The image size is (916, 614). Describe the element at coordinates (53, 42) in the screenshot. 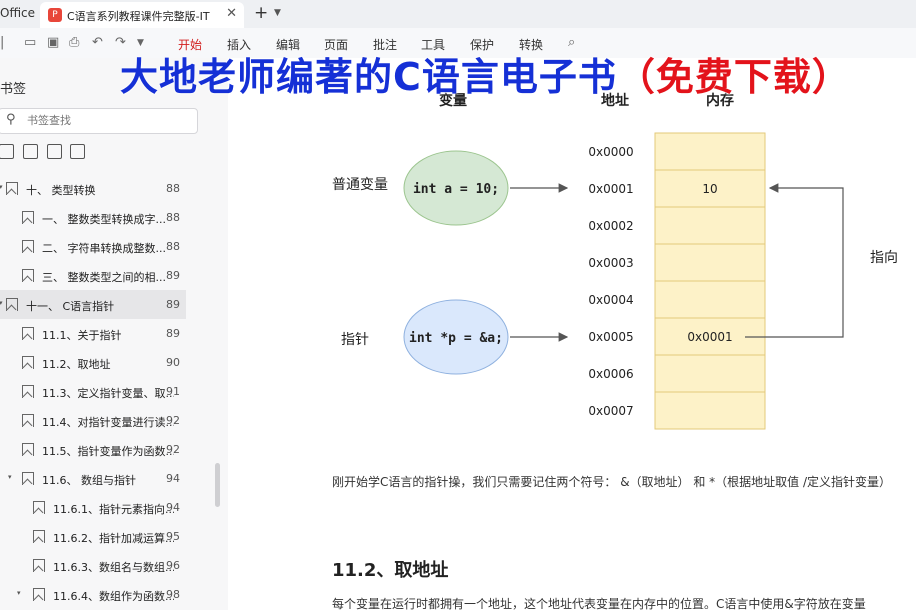

I see `save-icon: ▣` at that location.